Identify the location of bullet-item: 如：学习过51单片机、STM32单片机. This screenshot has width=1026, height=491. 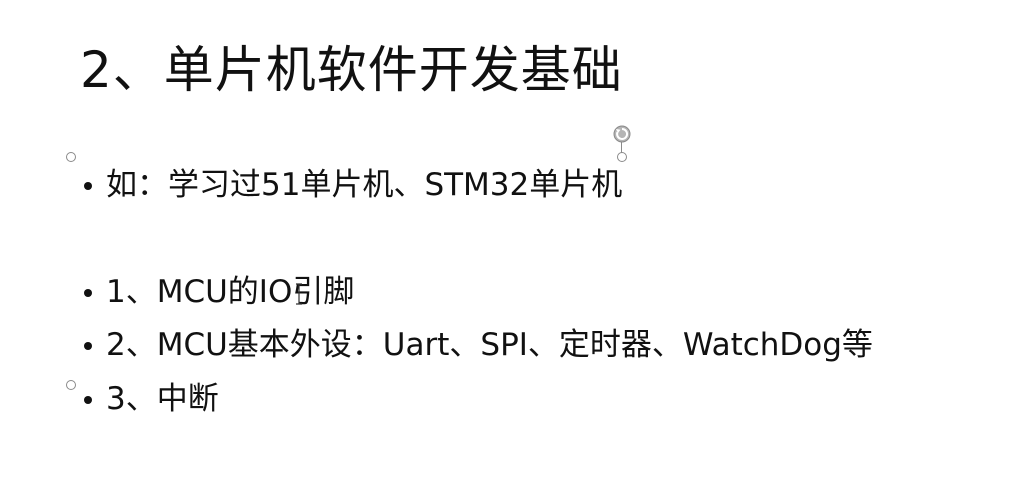
(353, 185).